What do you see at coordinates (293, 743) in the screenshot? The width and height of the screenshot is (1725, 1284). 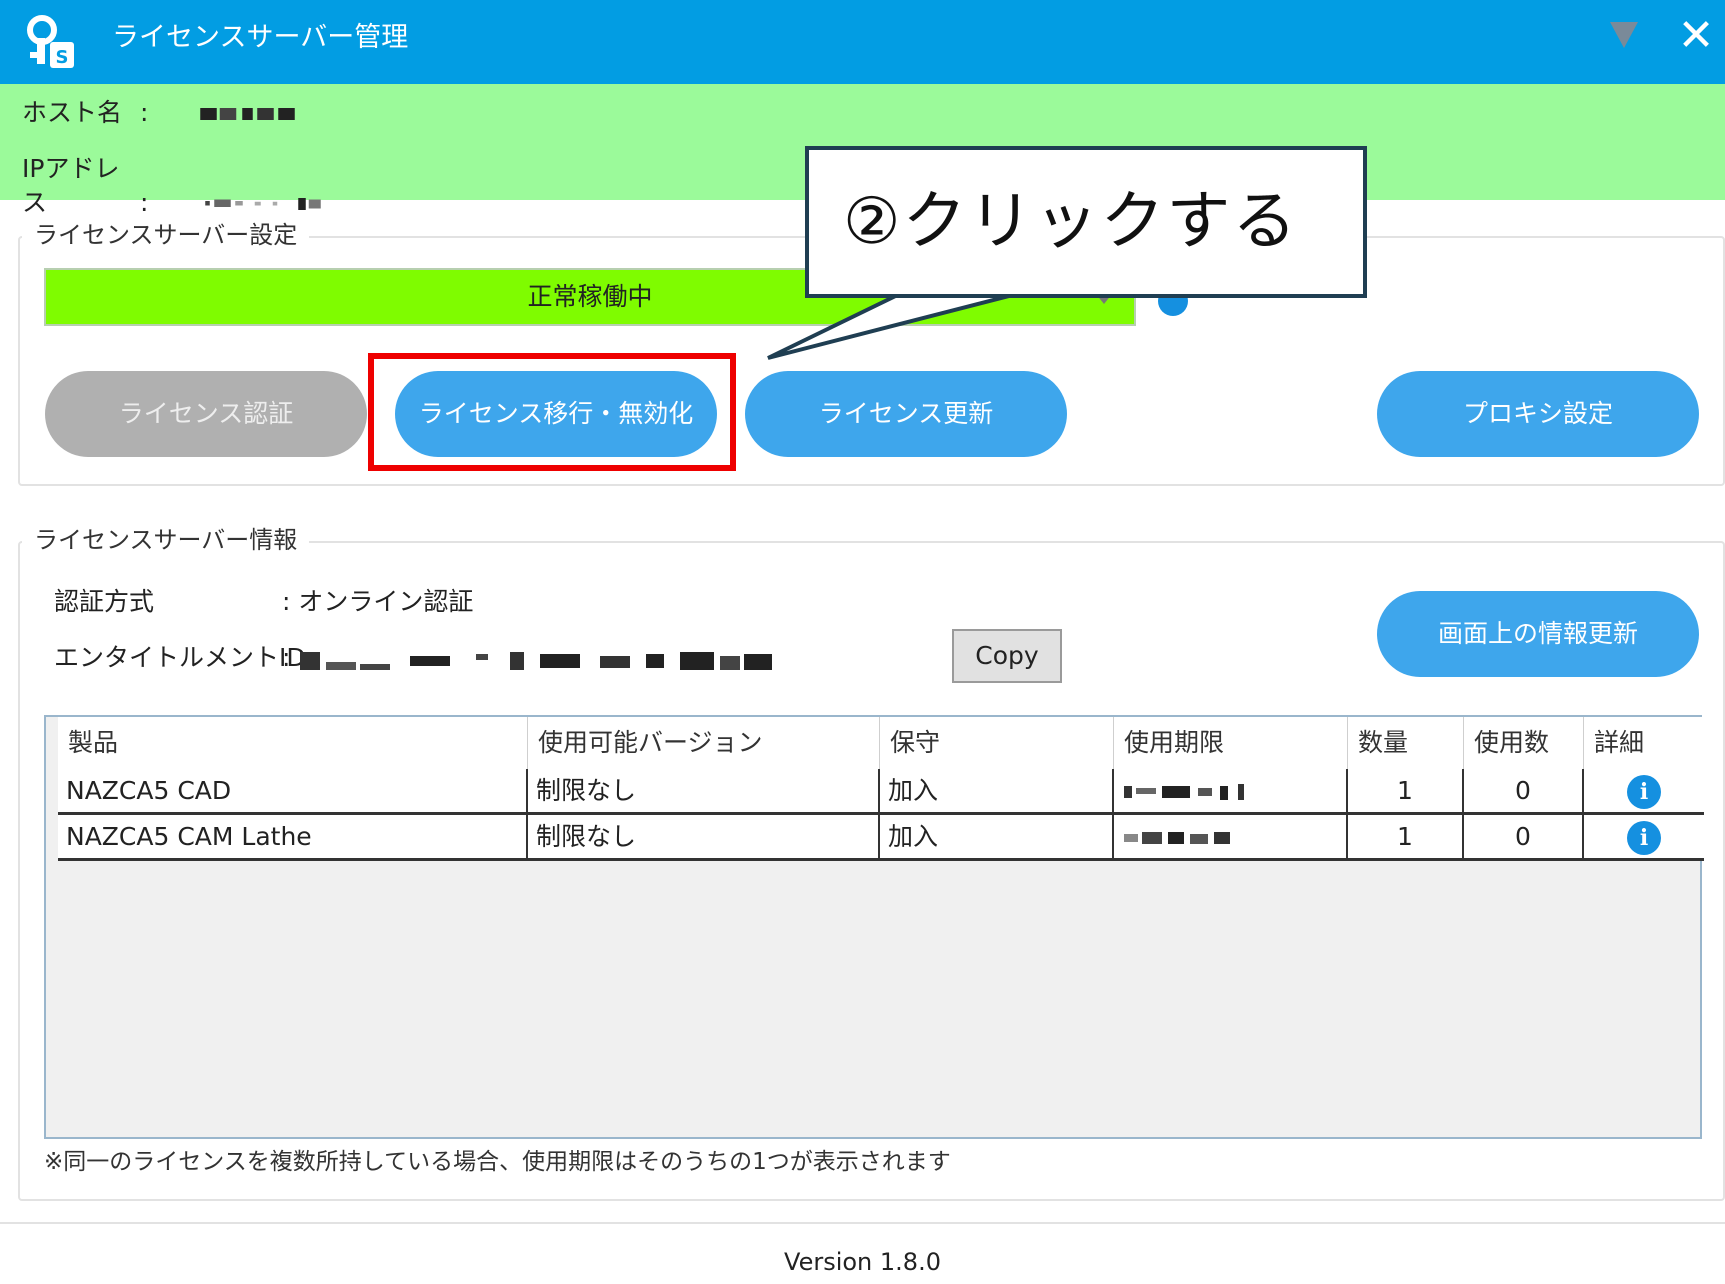 I see `column-header: 製品` at bounding box center [293, 743].